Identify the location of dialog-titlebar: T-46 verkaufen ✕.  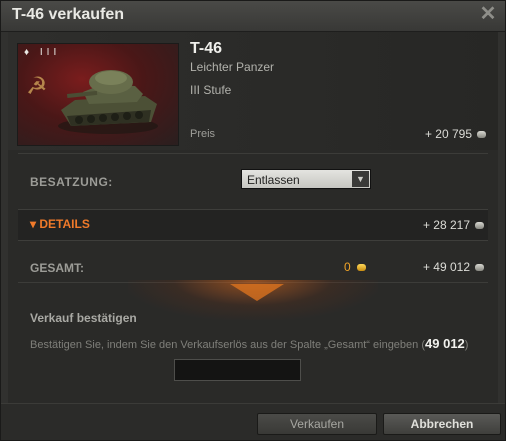
(253, 16).